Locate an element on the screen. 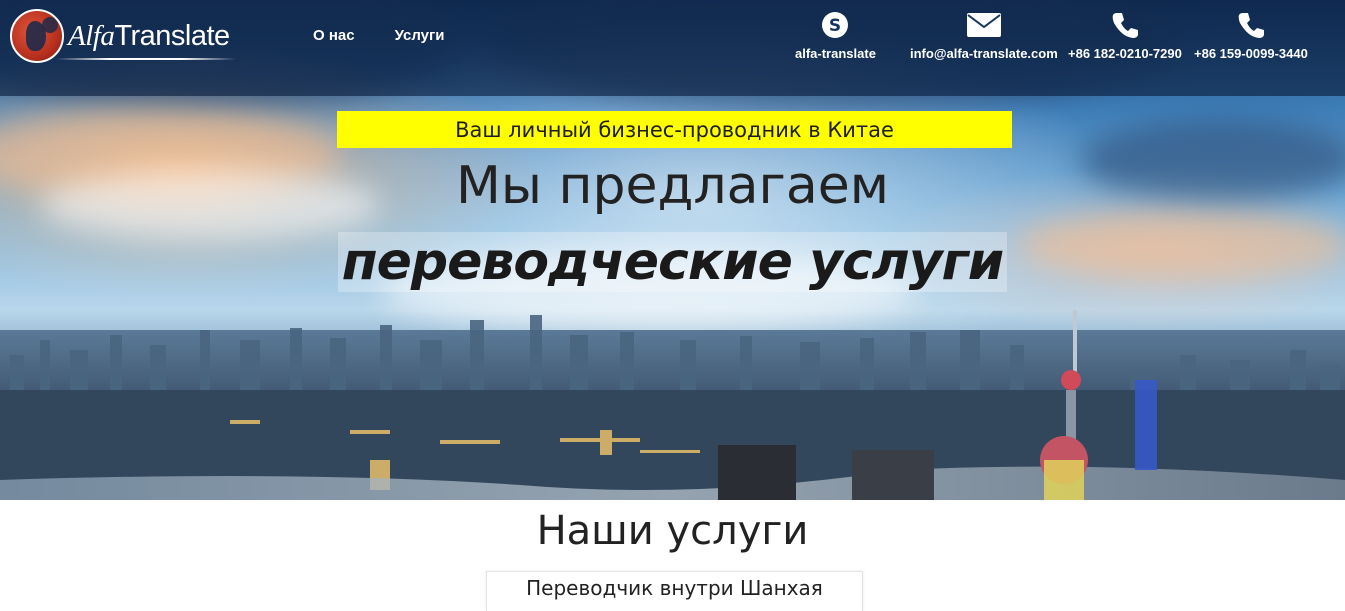 The height and width of the screenshot is (611, 1345). contact-skype: S alfa-translate is located at coordinates (835, 35).